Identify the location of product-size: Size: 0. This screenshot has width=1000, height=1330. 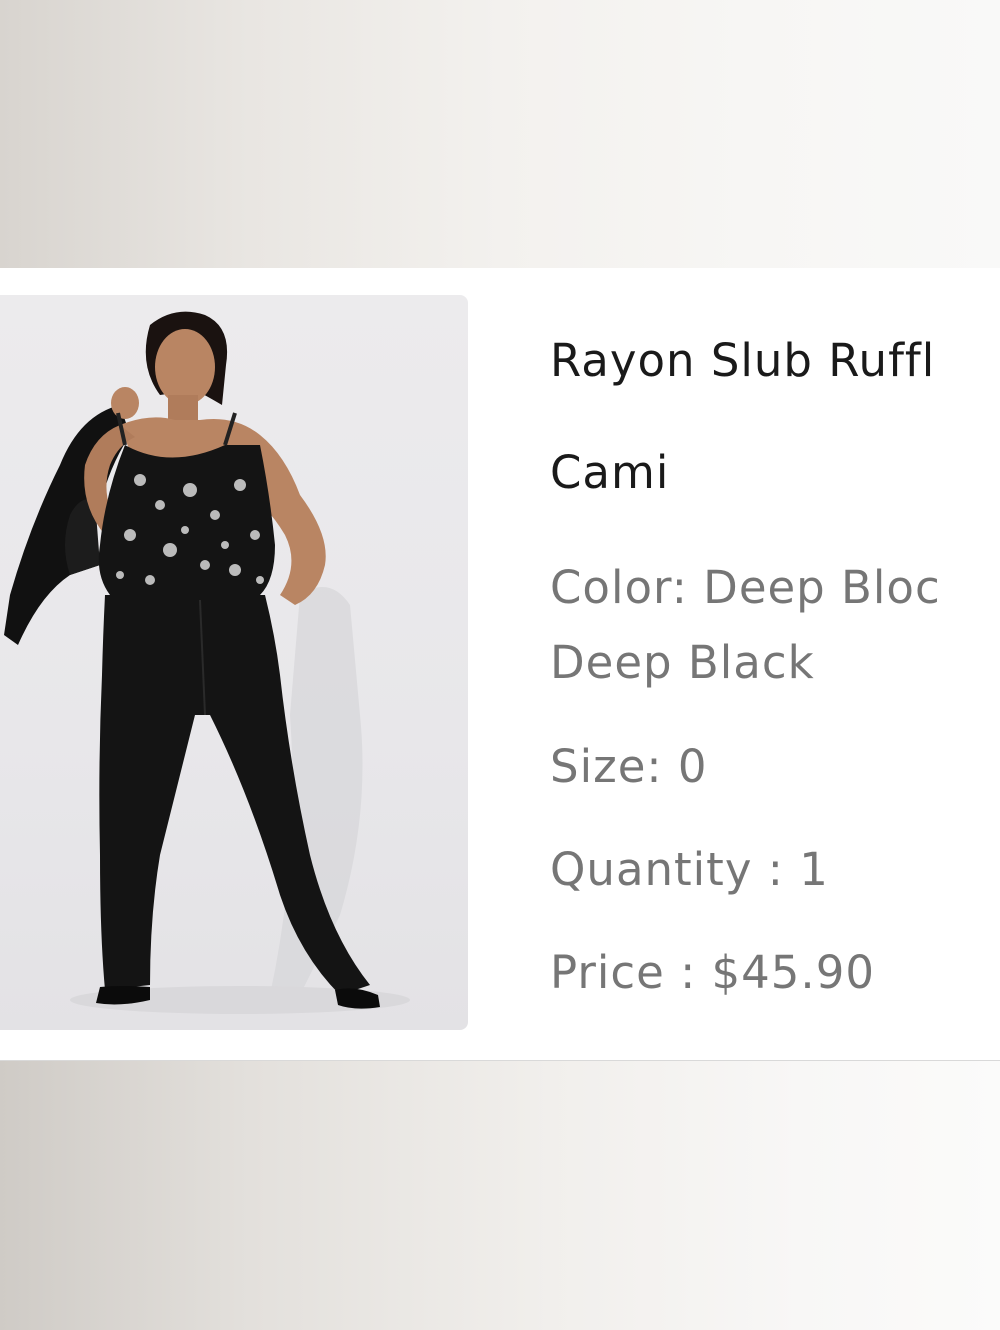
(629, 766).